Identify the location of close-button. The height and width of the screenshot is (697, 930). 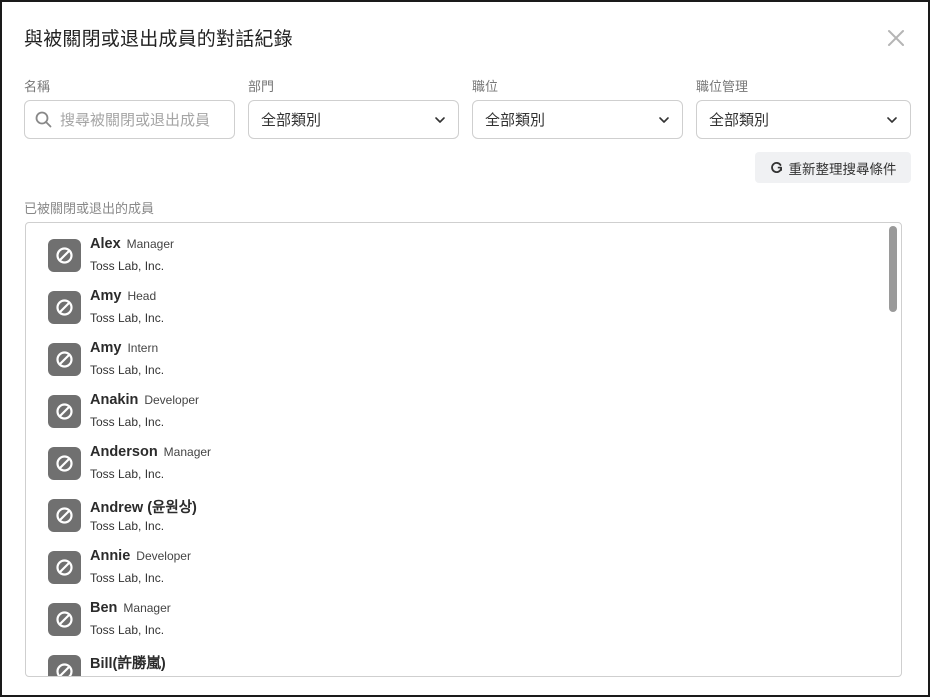
(896, 38).